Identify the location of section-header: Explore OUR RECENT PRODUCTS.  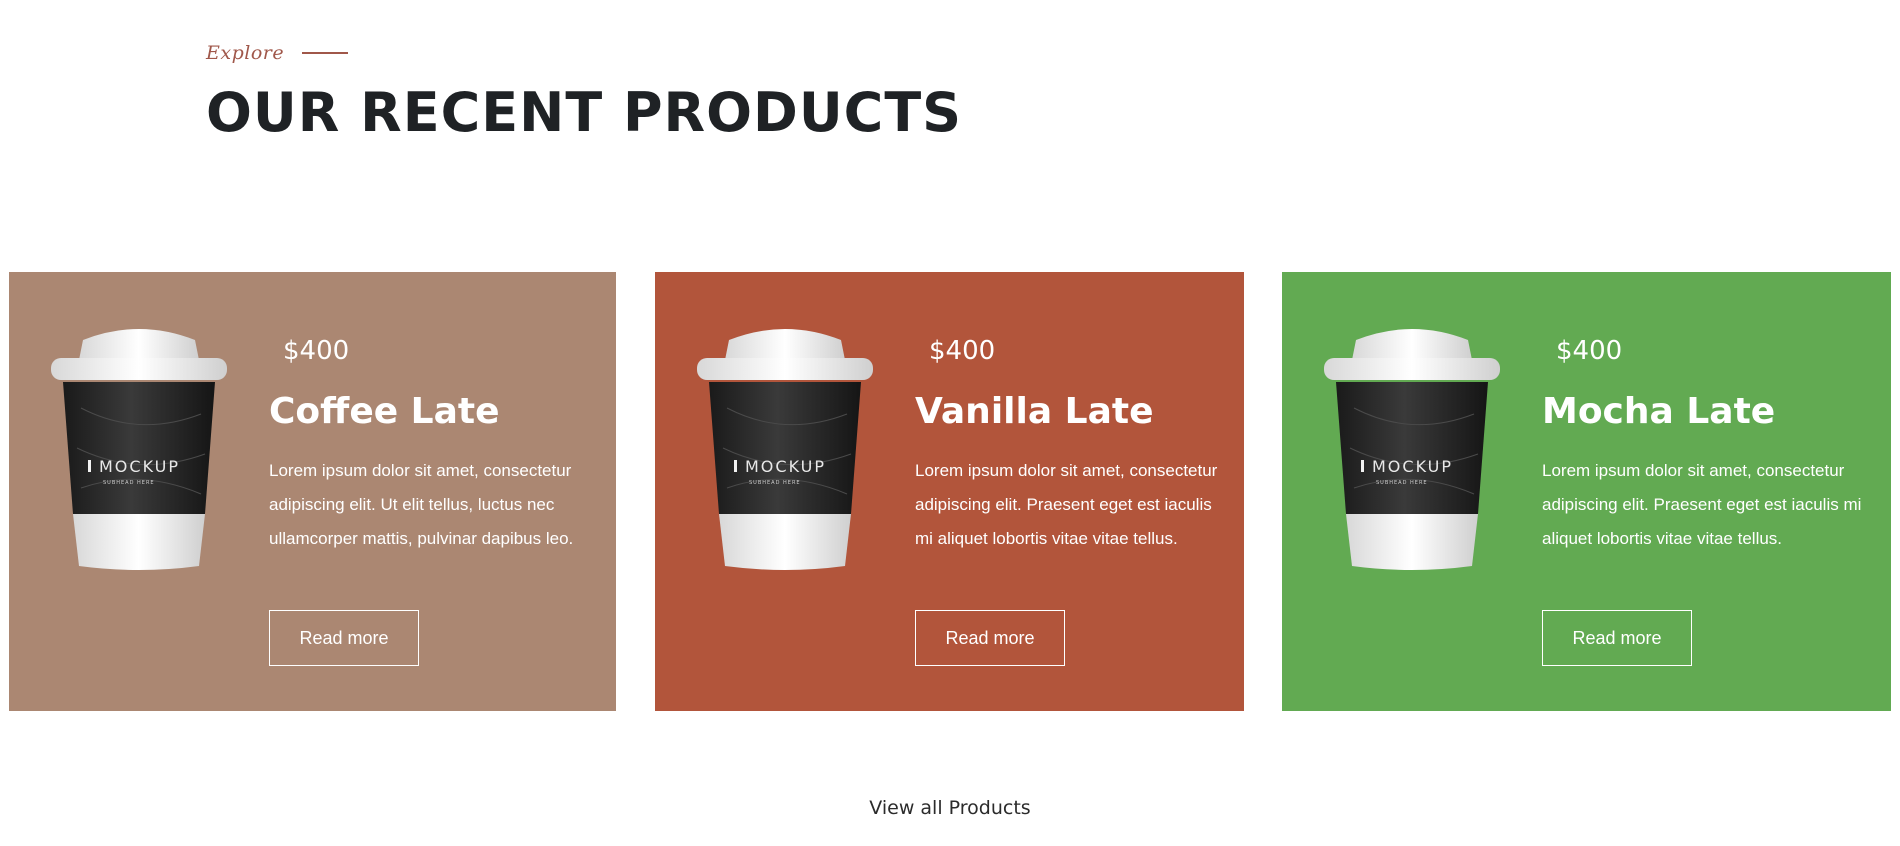
(584, 89).